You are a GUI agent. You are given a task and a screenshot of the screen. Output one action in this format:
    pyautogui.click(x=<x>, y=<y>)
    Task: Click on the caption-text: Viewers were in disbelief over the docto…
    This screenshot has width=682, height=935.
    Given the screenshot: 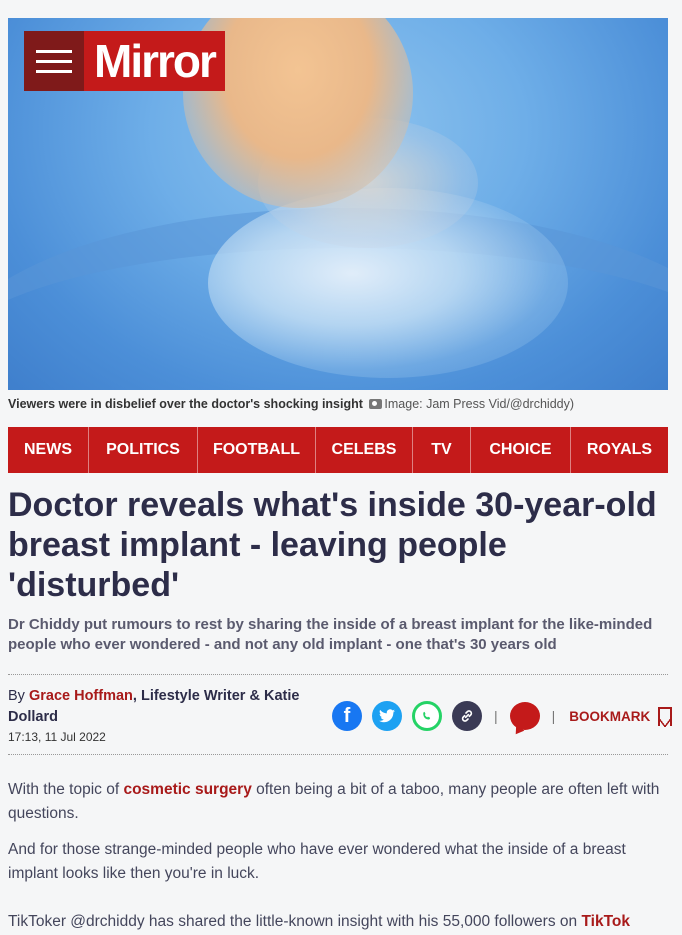 What is the action you would take?
    pyautogui.click(x=185, y=404)
    